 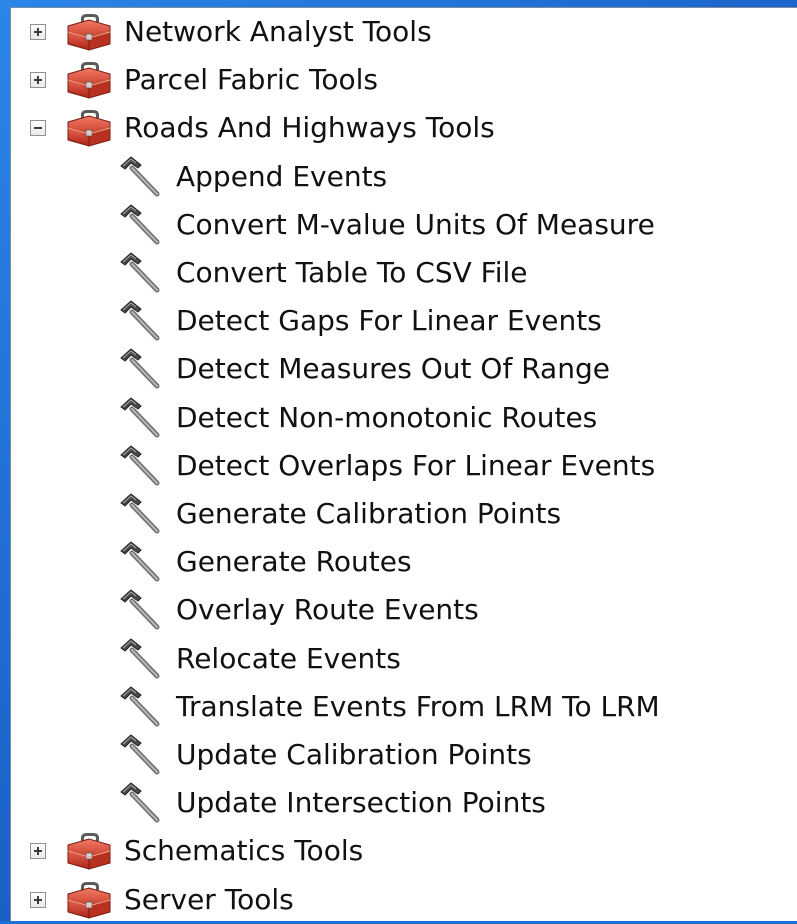 What do you see at coordinates (404, 659) in the screenshot?
I see `tree-item-tool: Relocate Events` at bounding box center [404, 659].